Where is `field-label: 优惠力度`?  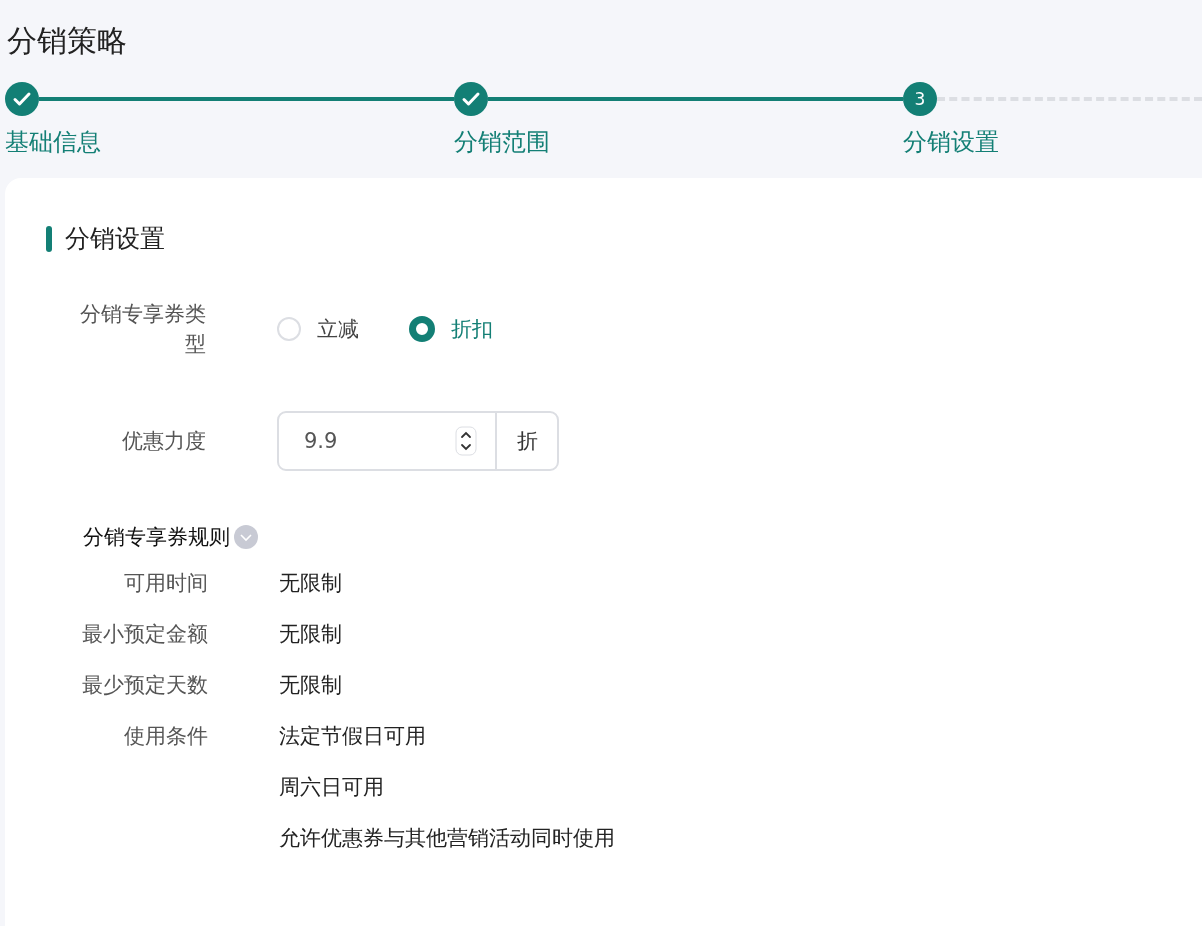 field-label: 优惠力度 is located at coordinates (163, 441).